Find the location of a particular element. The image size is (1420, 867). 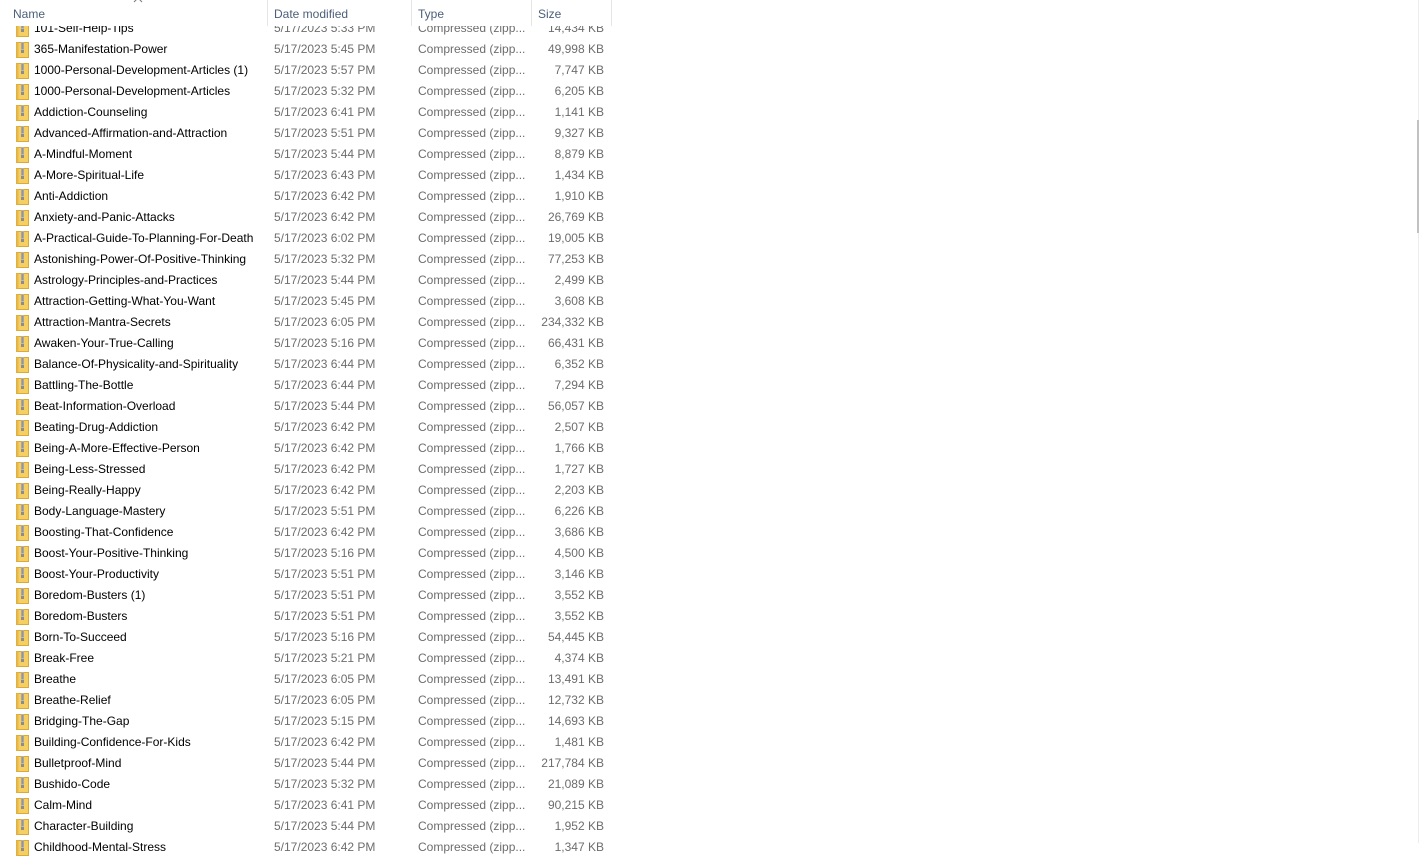

file-name: Break-Free is located at coordinates (64, 658).